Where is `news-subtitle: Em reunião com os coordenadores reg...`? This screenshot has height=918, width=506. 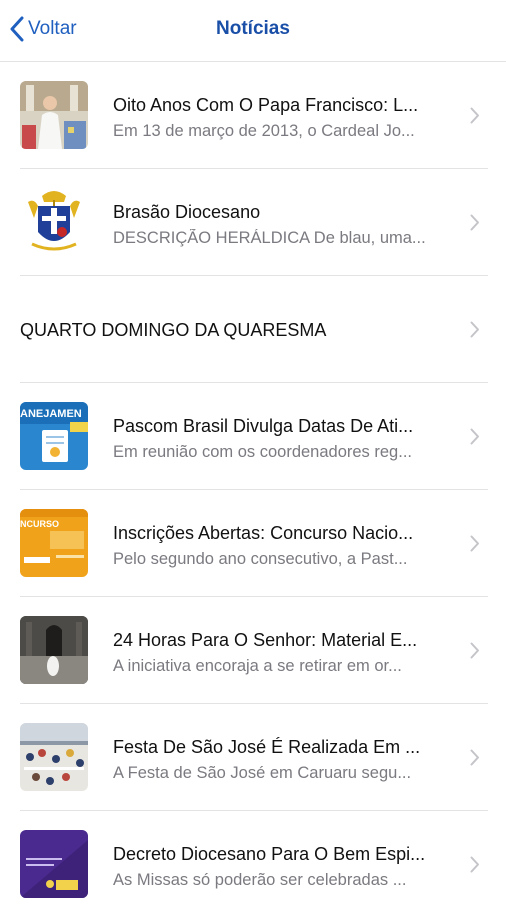 news-subtitle: Em reunião com os coordenadores reg... is located at coordinates (262, 452).